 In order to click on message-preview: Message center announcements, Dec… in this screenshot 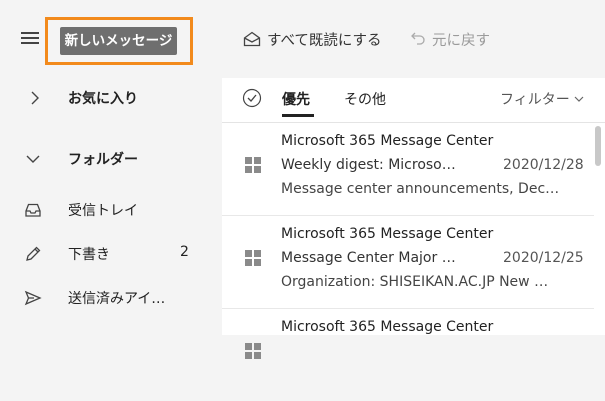, I will do `click(420, 189)`.